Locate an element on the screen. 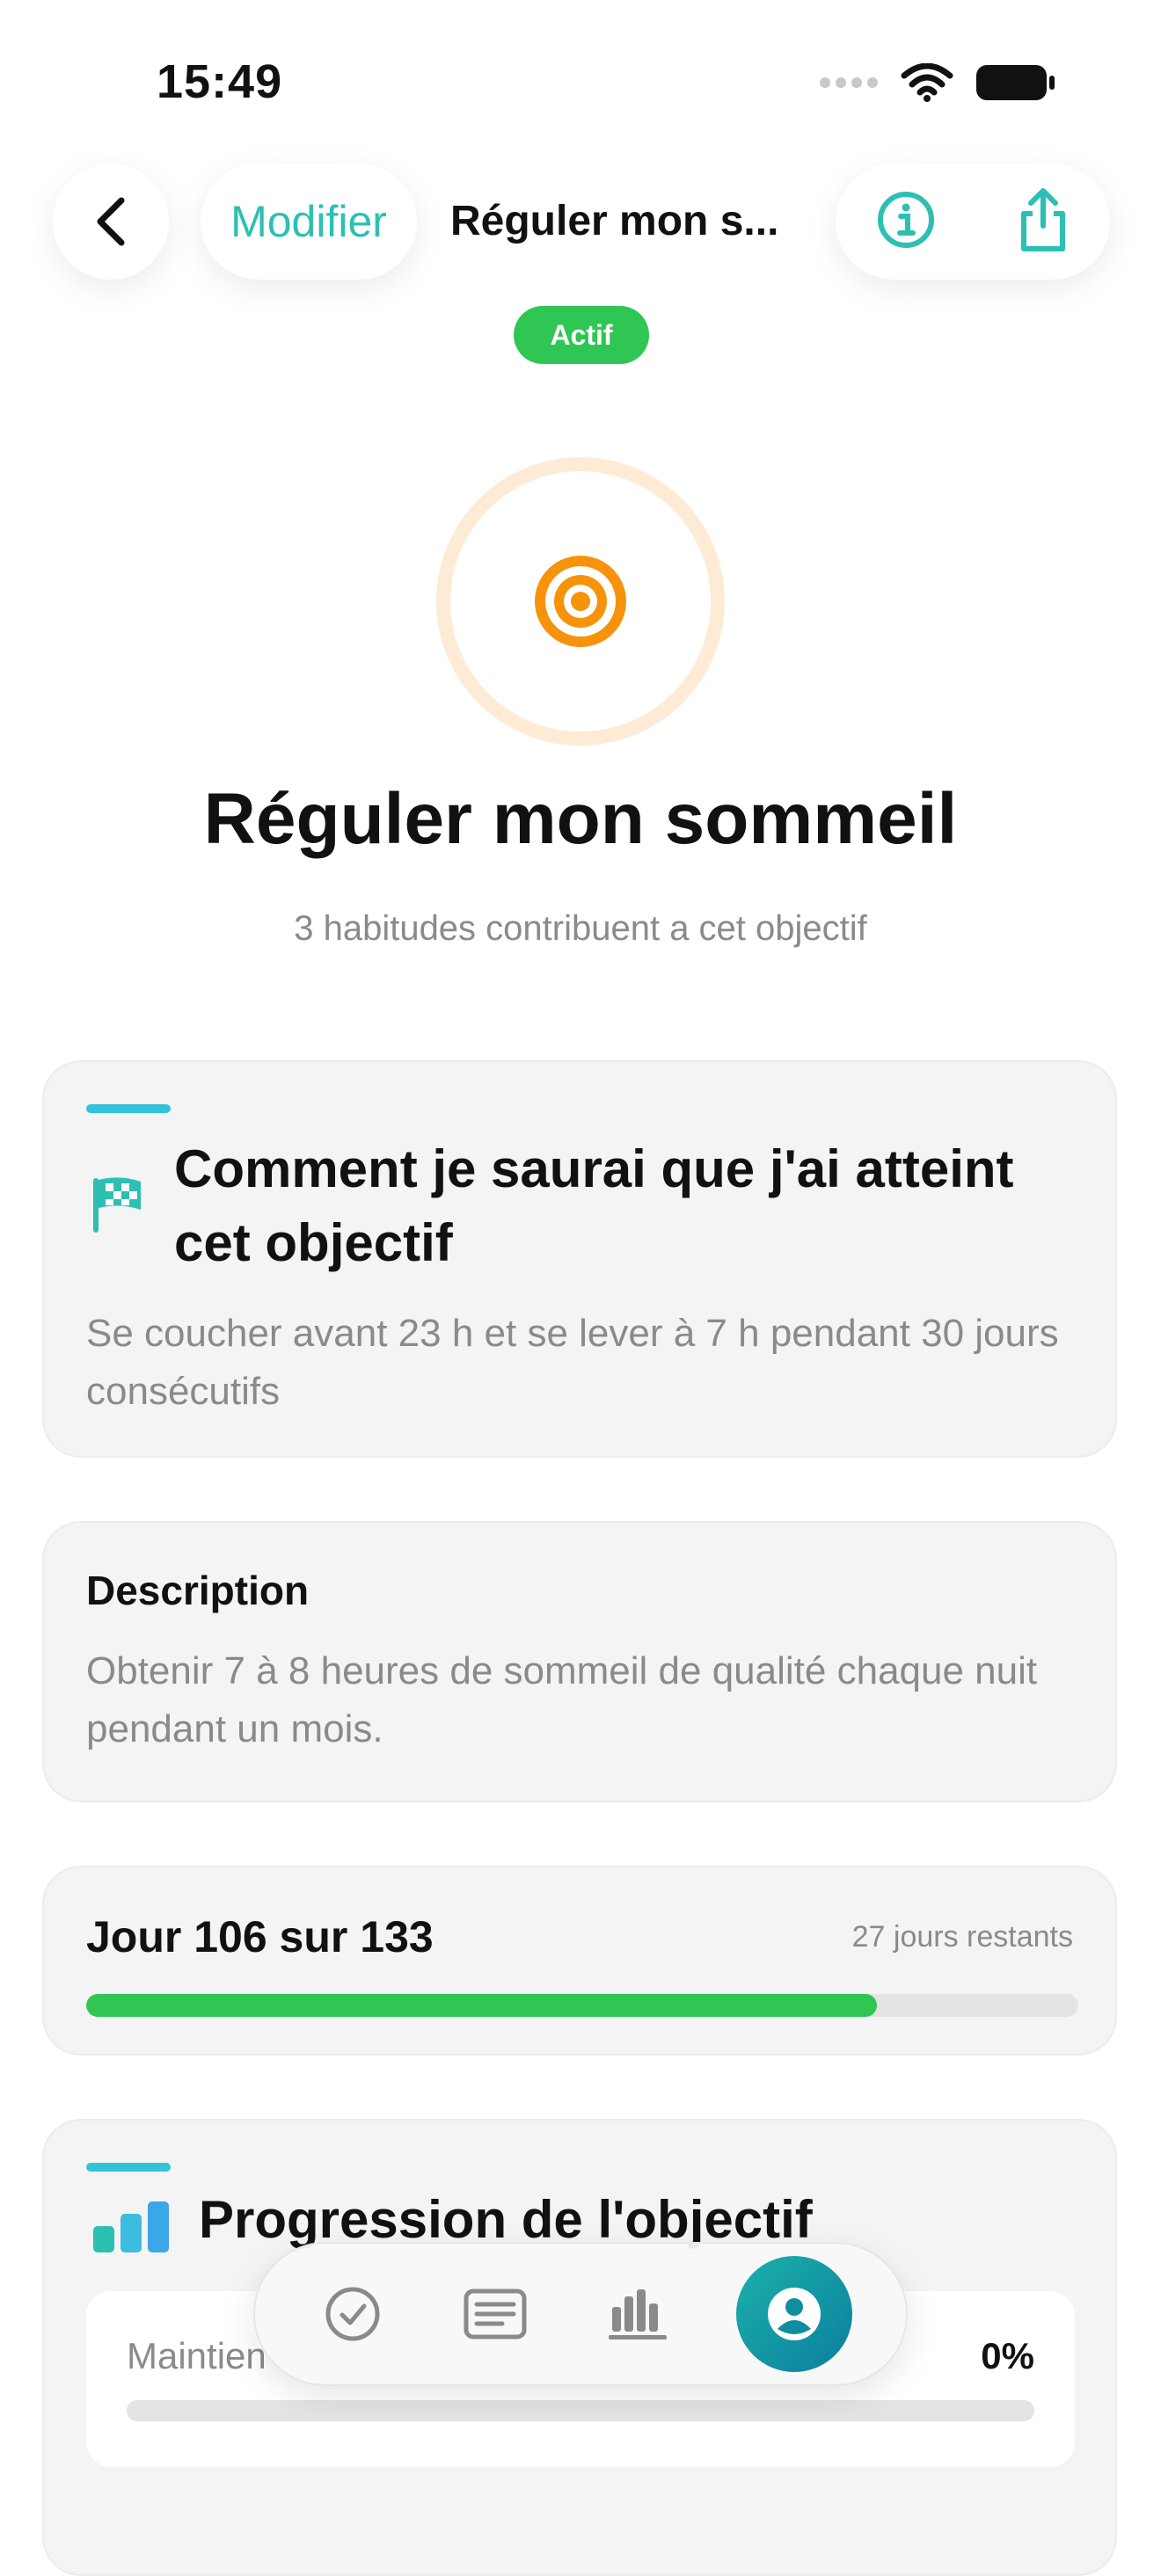 This screenshot has height=2576, width=1161. back-button is located at coordinates (111, 222).